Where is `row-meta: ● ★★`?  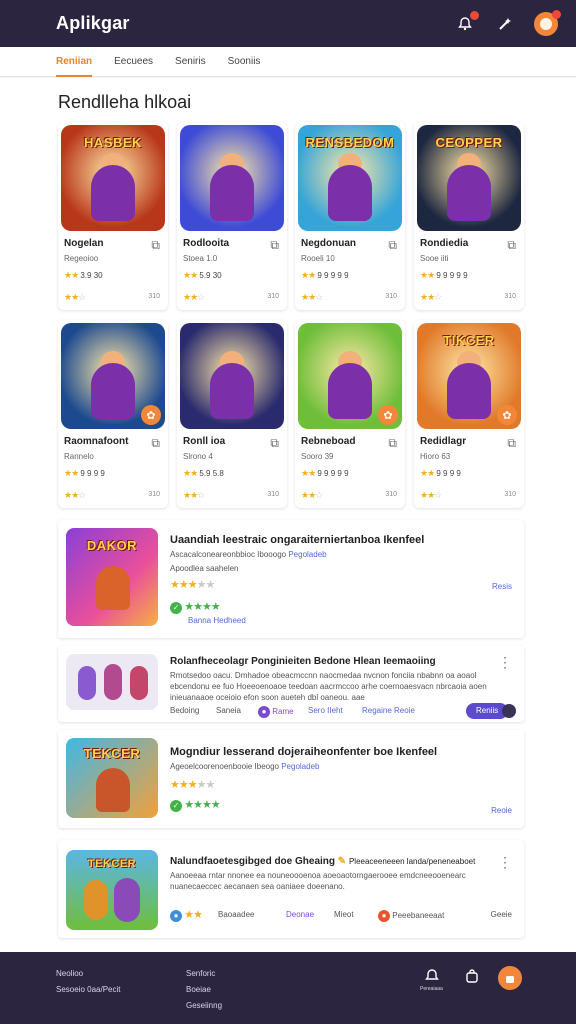 row-meta: ● ★★ is located at coordinates (186, 915).